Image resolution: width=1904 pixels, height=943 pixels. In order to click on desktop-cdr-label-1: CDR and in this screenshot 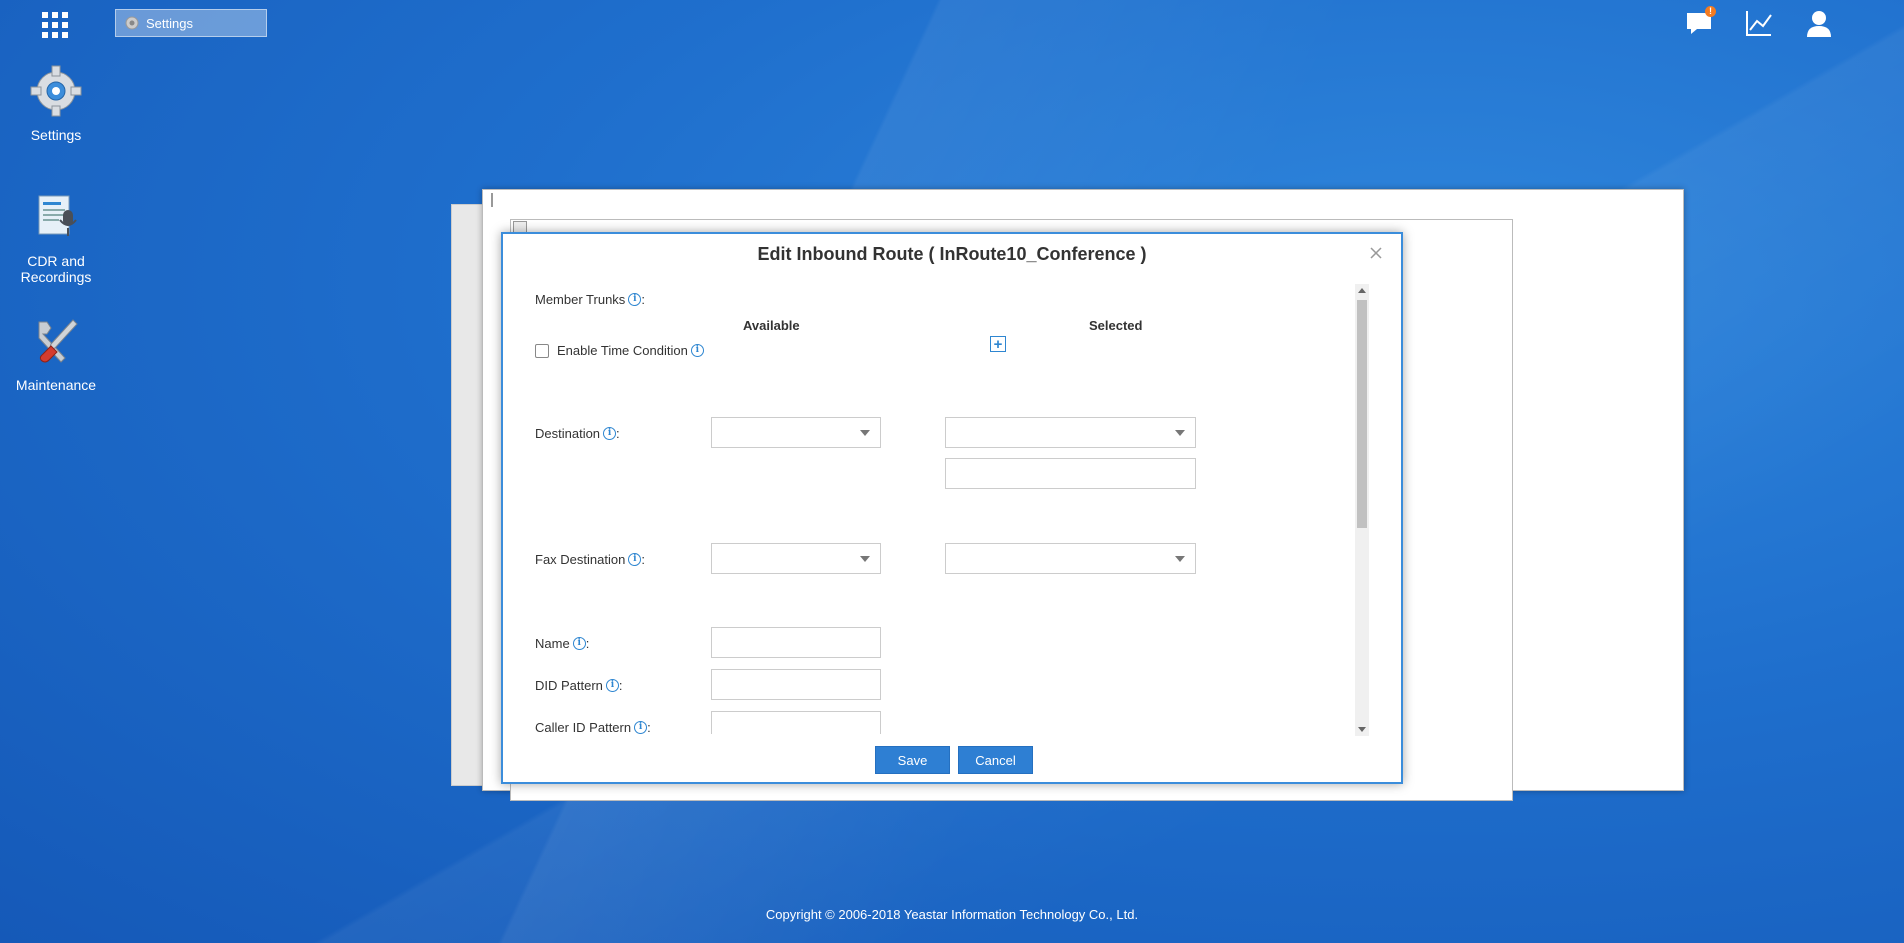, I will do `click(56, 261)`.